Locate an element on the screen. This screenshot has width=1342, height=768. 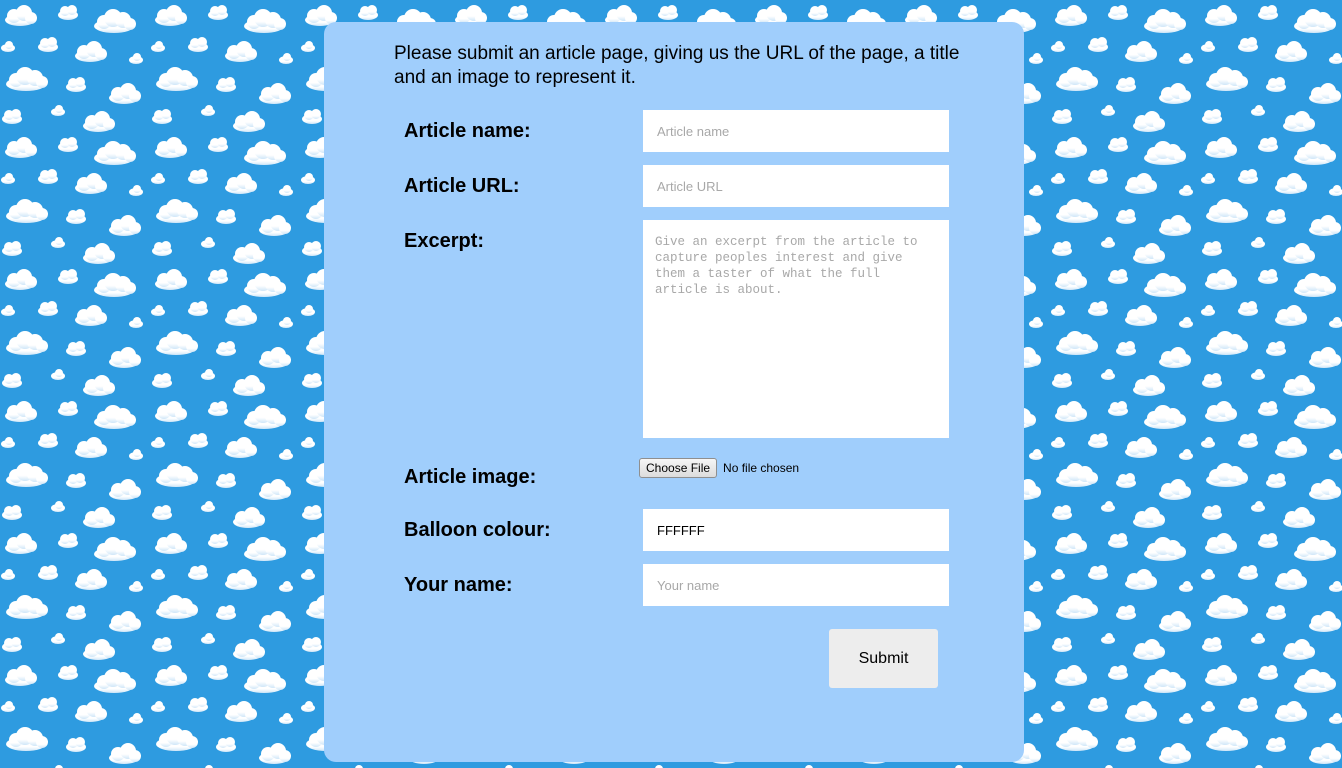
choose-file-button: Choose File is located at coordinates (678, 468).